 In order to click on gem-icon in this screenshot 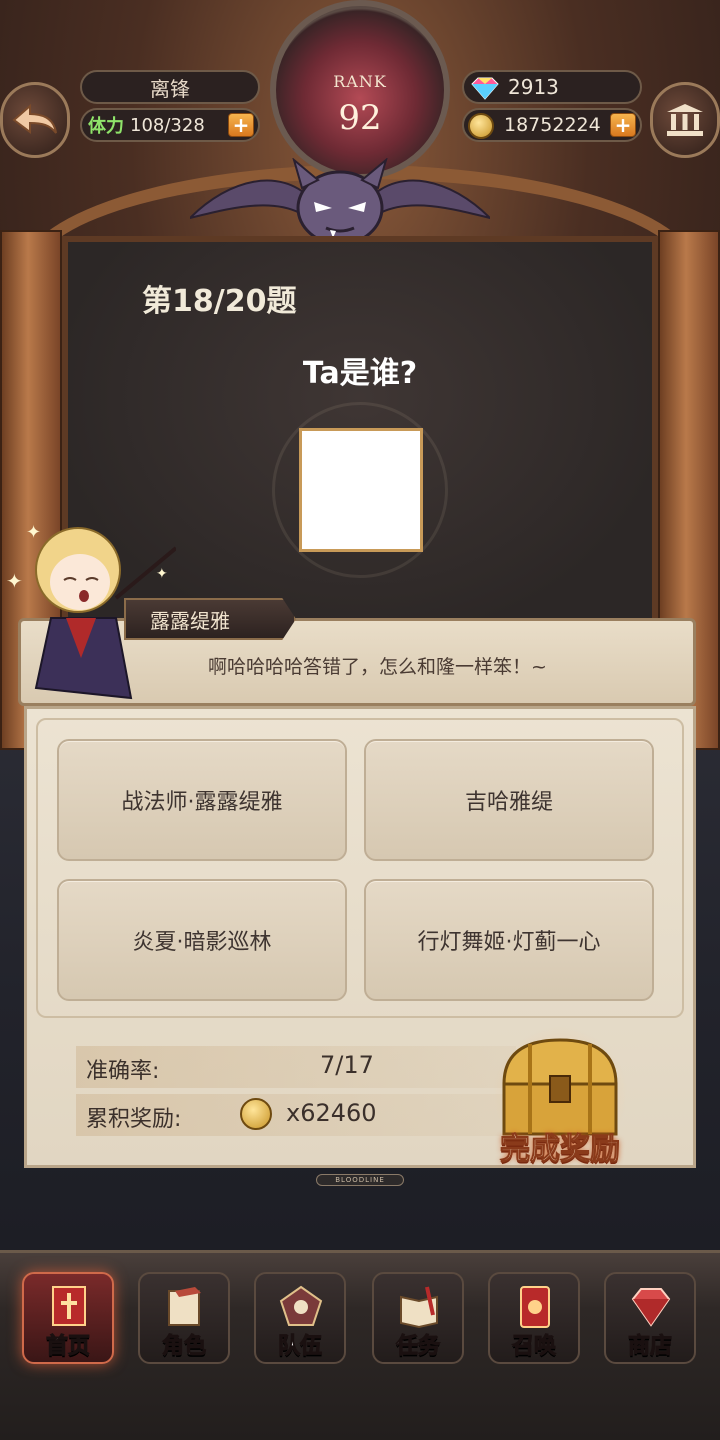, I will do `click(485, 88)`.